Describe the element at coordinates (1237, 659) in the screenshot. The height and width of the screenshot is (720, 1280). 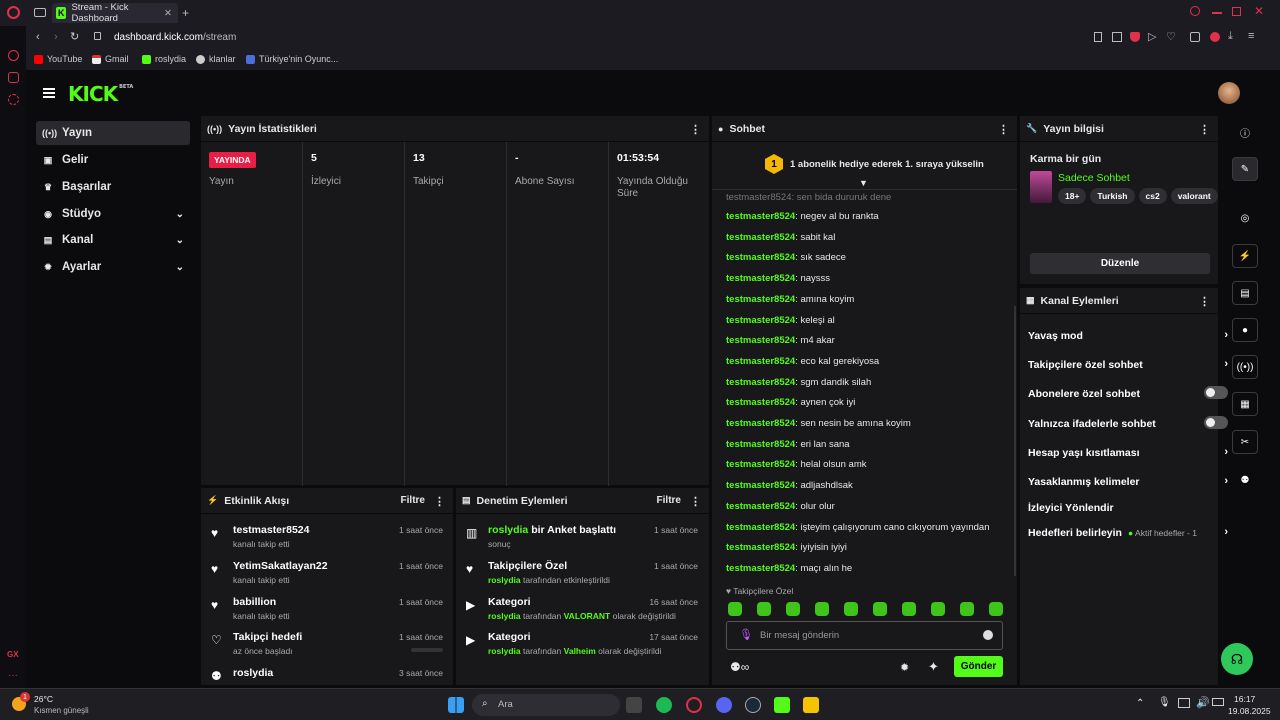
I see `support-chat-button: ☊` at that location.